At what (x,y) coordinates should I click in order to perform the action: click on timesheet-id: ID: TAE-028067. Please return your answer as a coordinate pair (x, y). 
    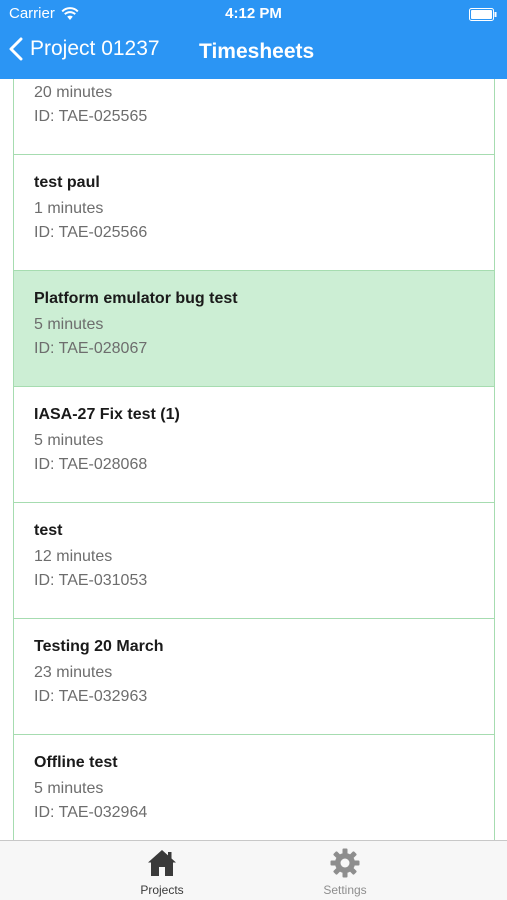
    Looking at the image, I should click on (91, 348).